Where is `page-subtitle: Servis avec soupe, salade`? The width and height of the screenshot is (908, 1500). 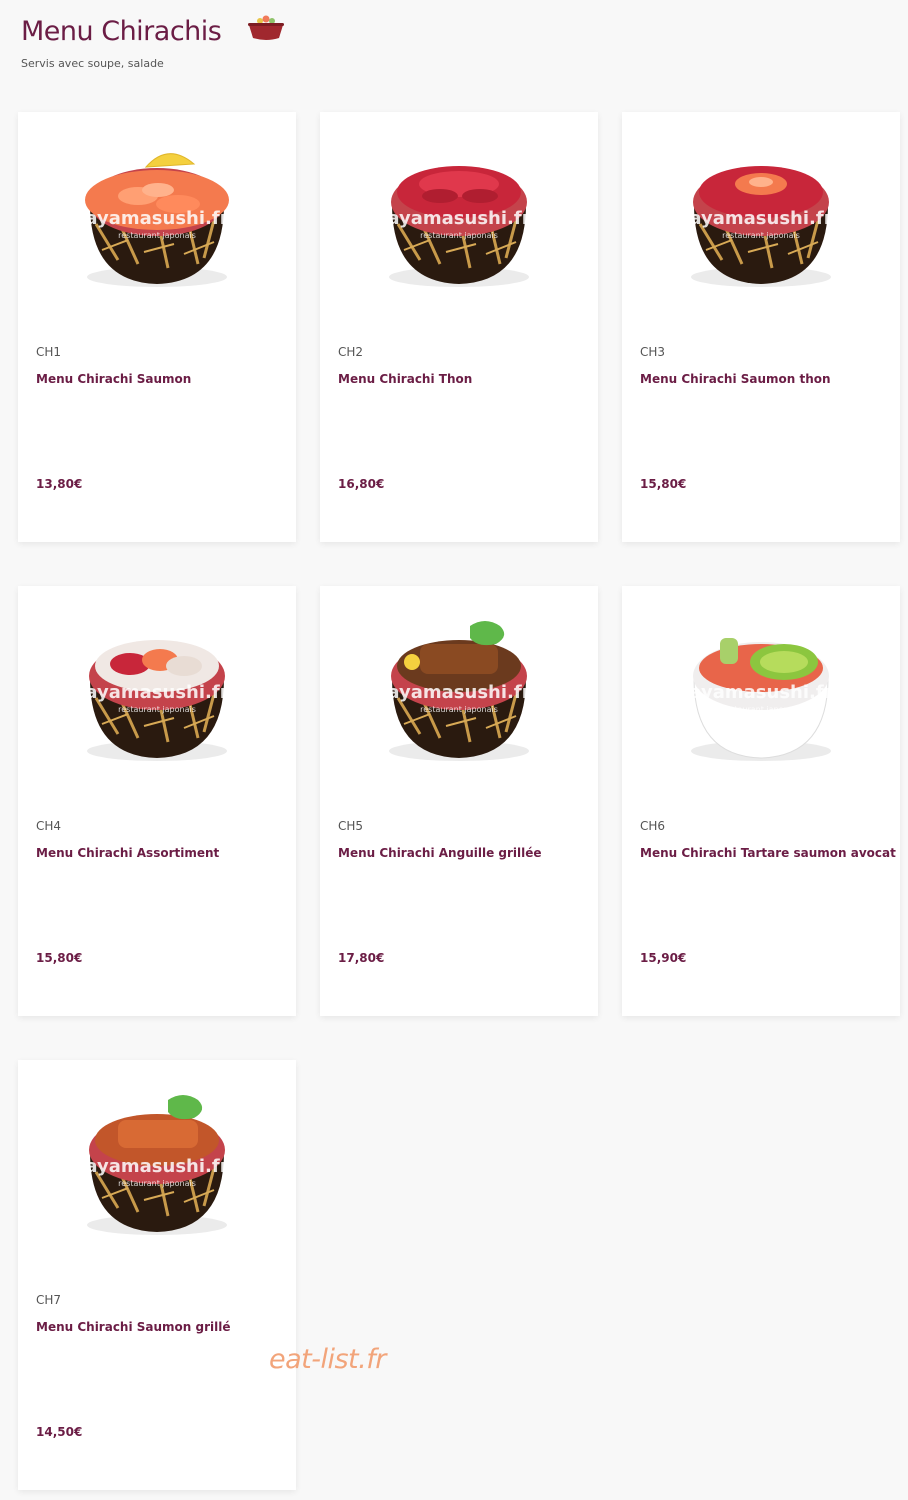
page-subtitle: Servis avec soupe, salade is located at coordinates (92, 63).